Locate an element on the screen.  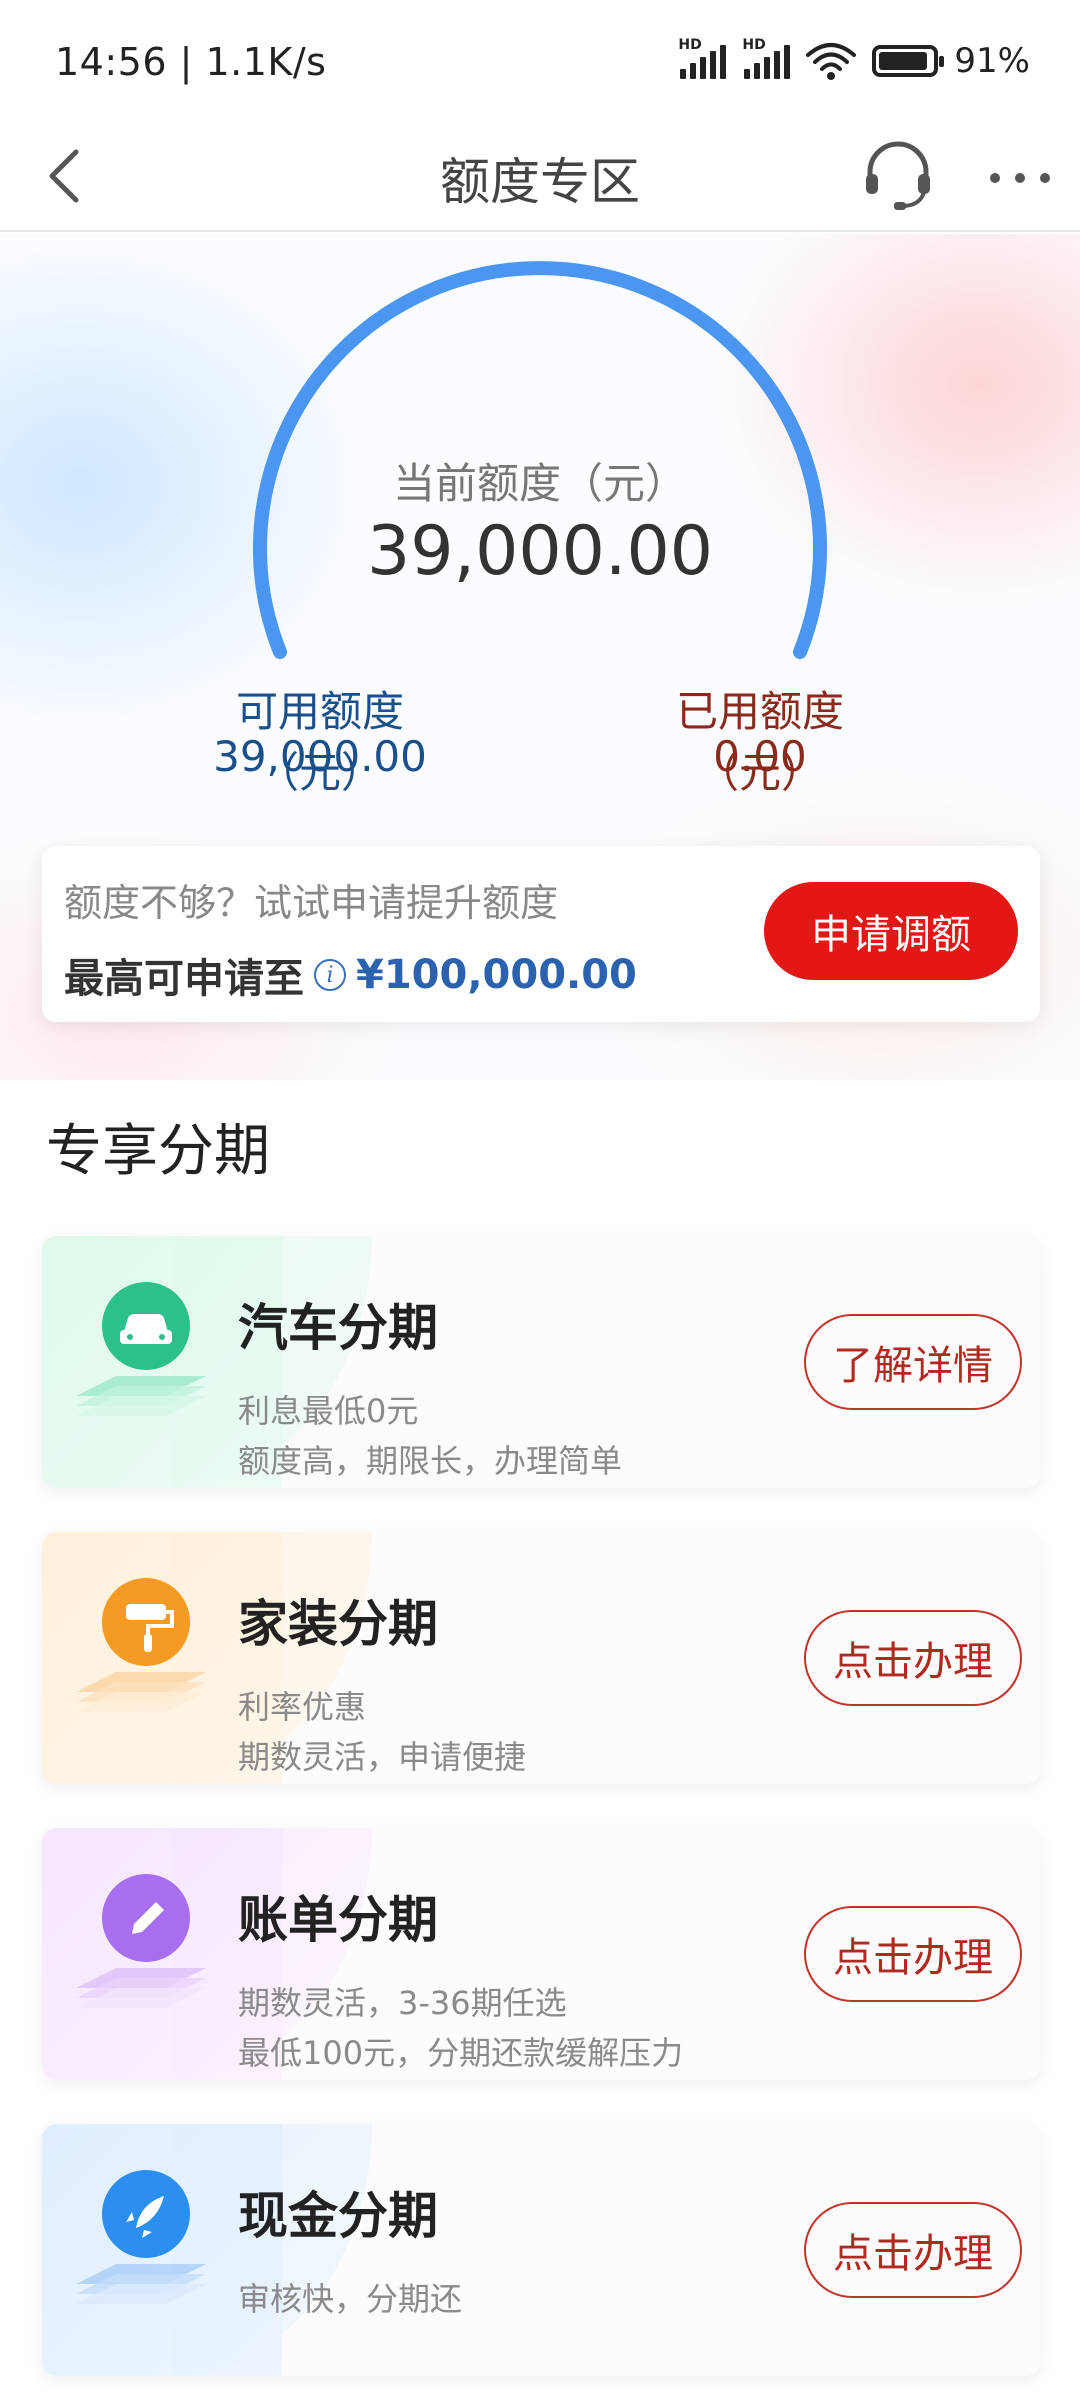
product-desc: 审核快，分期还 is located at coordinates (350, 2299).